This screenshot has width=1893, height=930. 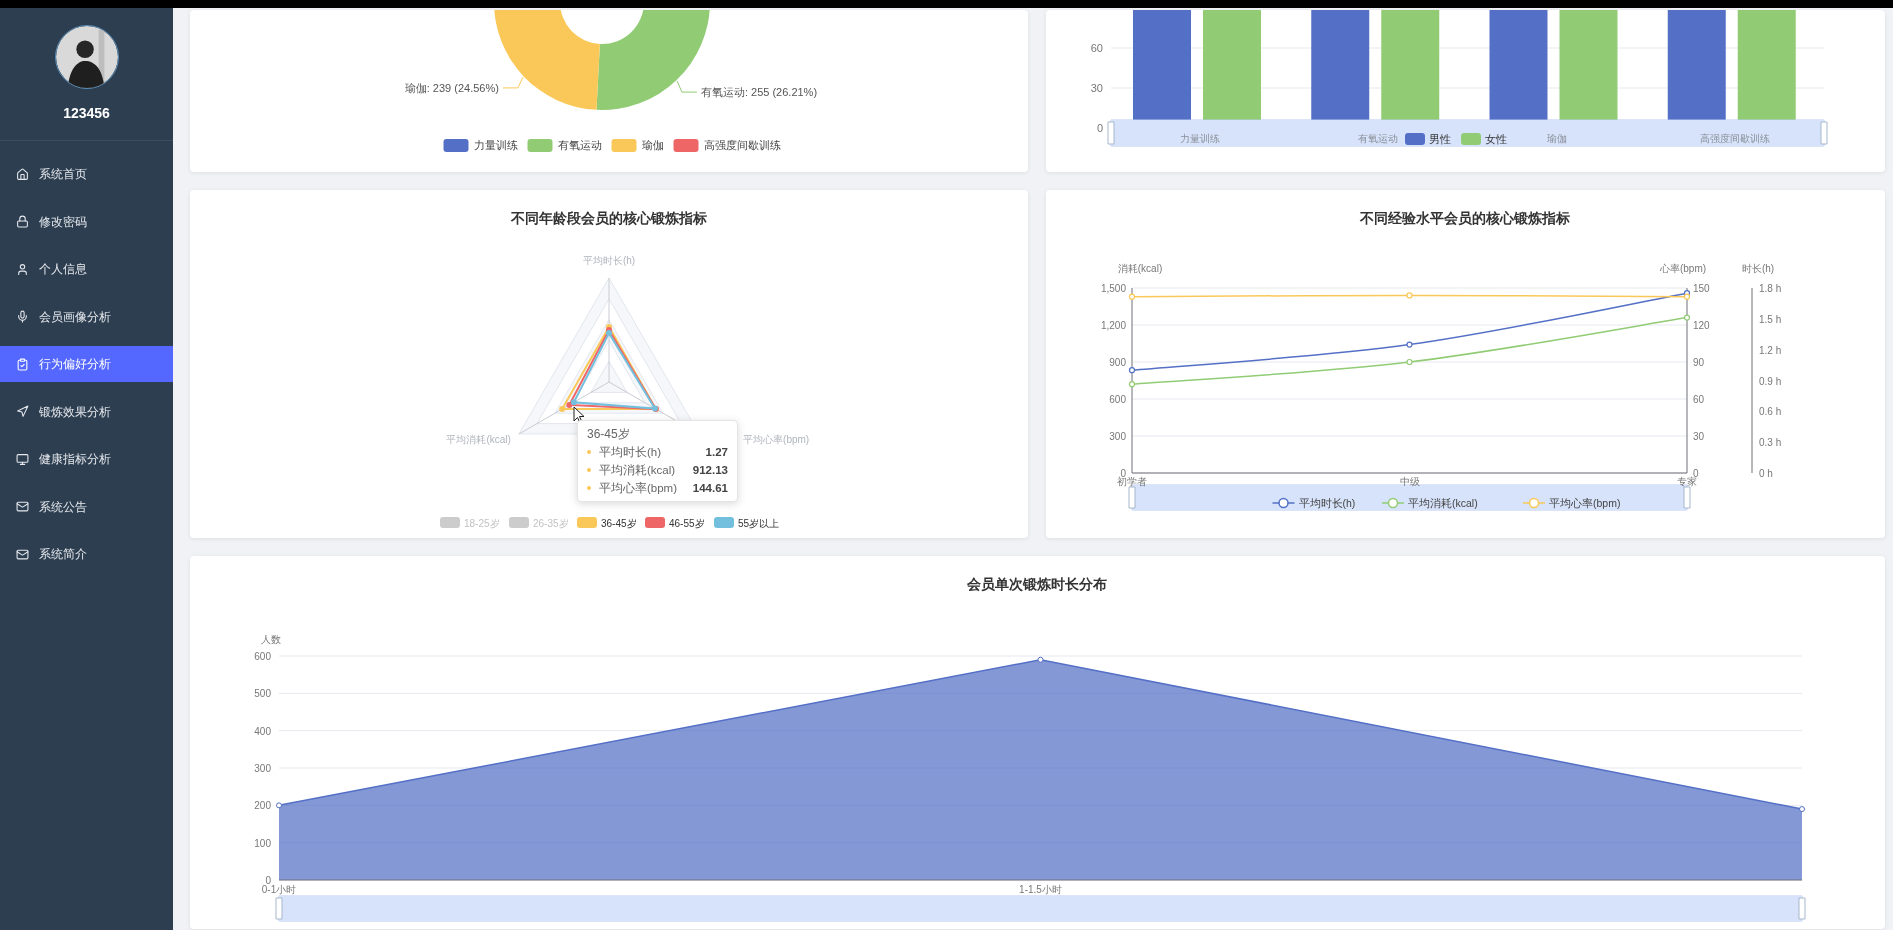 I want to click on tick-label: 90, so click(x=1699, y=362).